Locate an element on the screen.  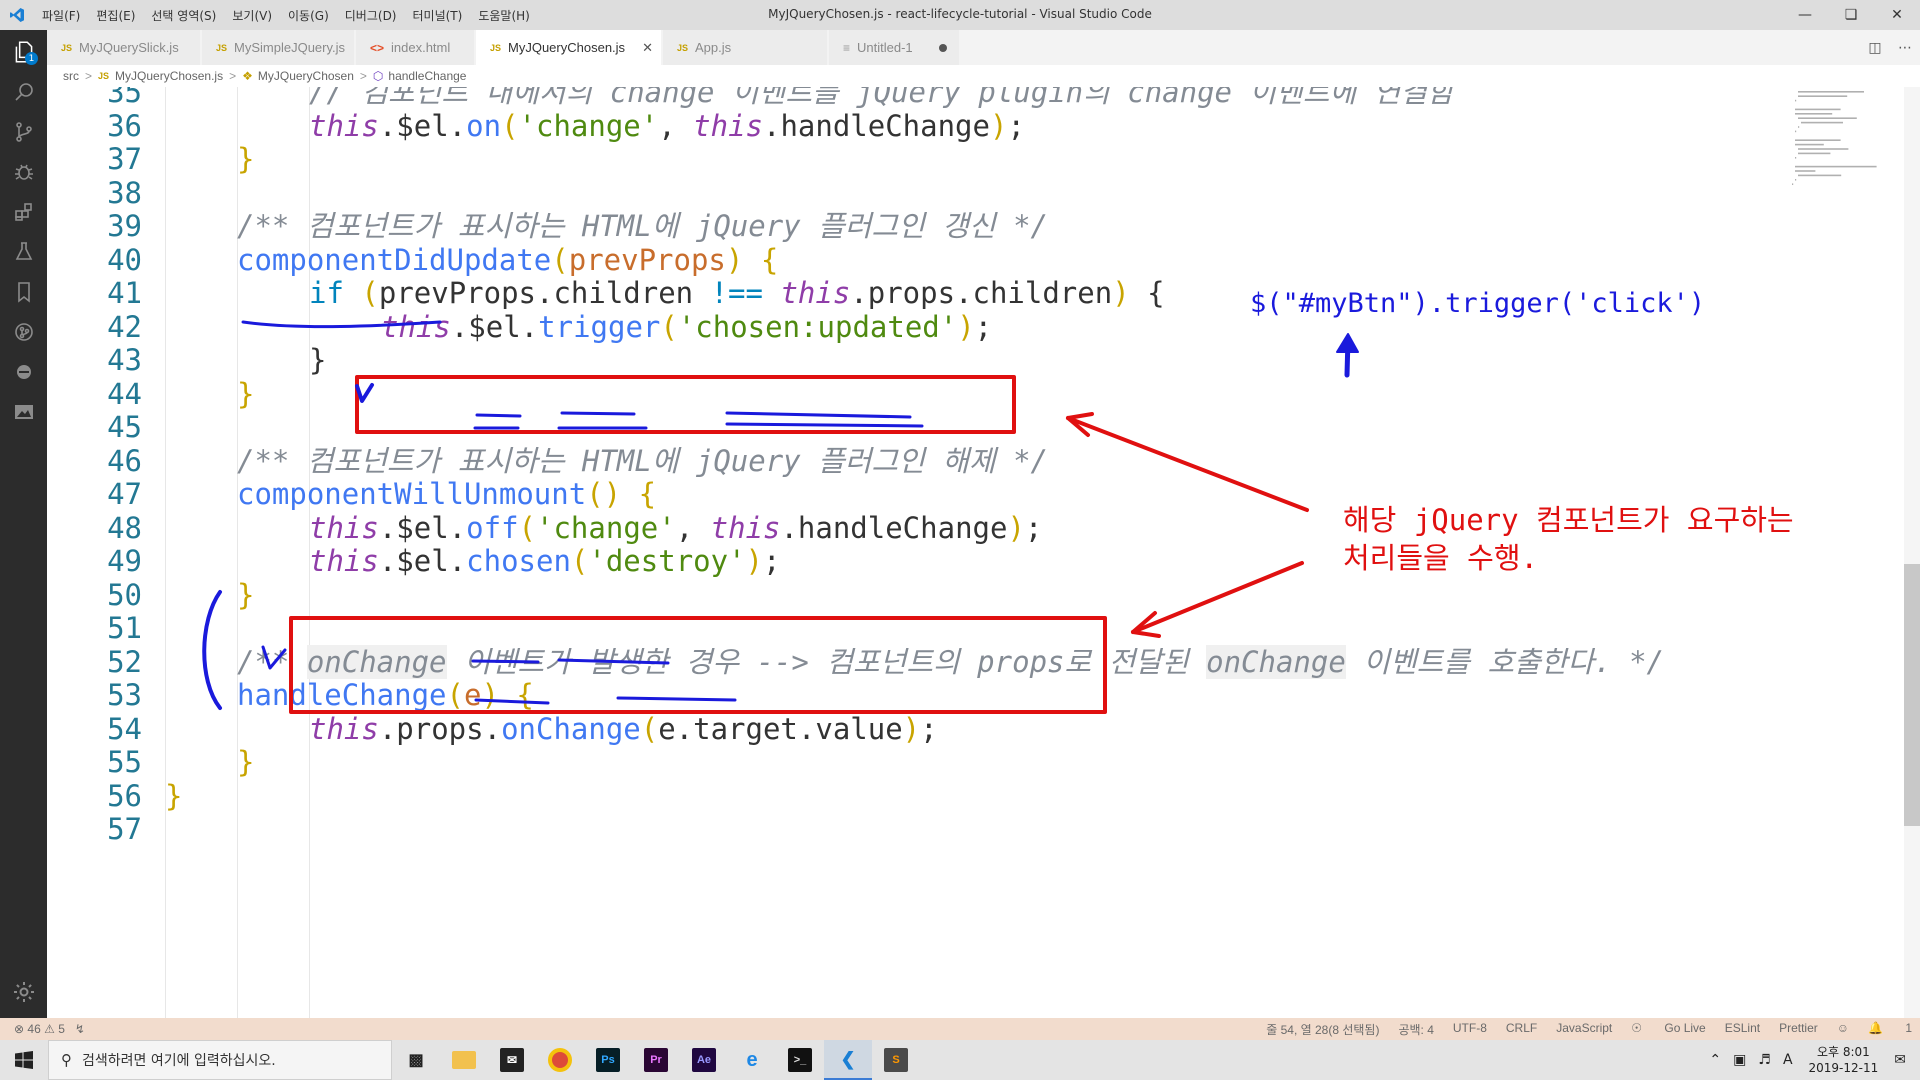
cursor-position: 줄 54, 열 28(8 선택됨) is located at coordinates (1322, 1029).